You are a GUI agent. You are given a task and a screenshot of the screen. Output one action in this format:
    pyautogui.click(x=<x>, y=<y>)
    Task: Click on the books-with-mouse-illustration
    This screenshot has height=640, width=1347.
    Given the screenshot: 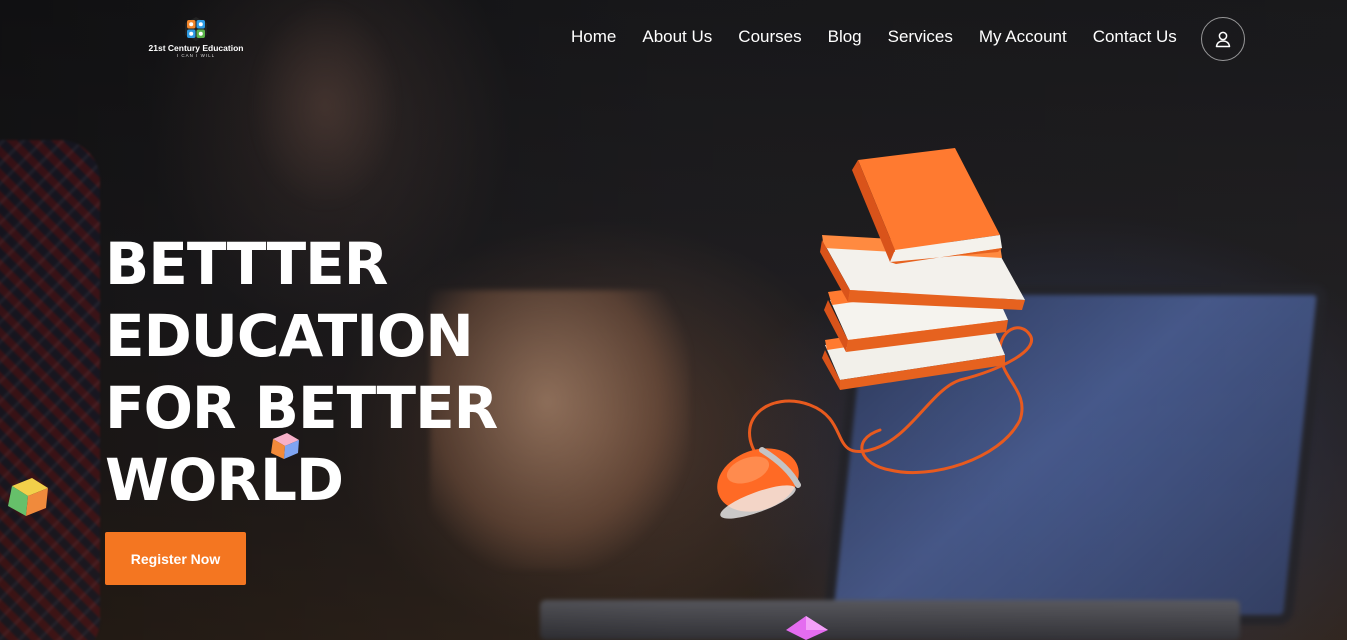 What is the action you would take?
    pyautogui.click(x=875, y=333)
    